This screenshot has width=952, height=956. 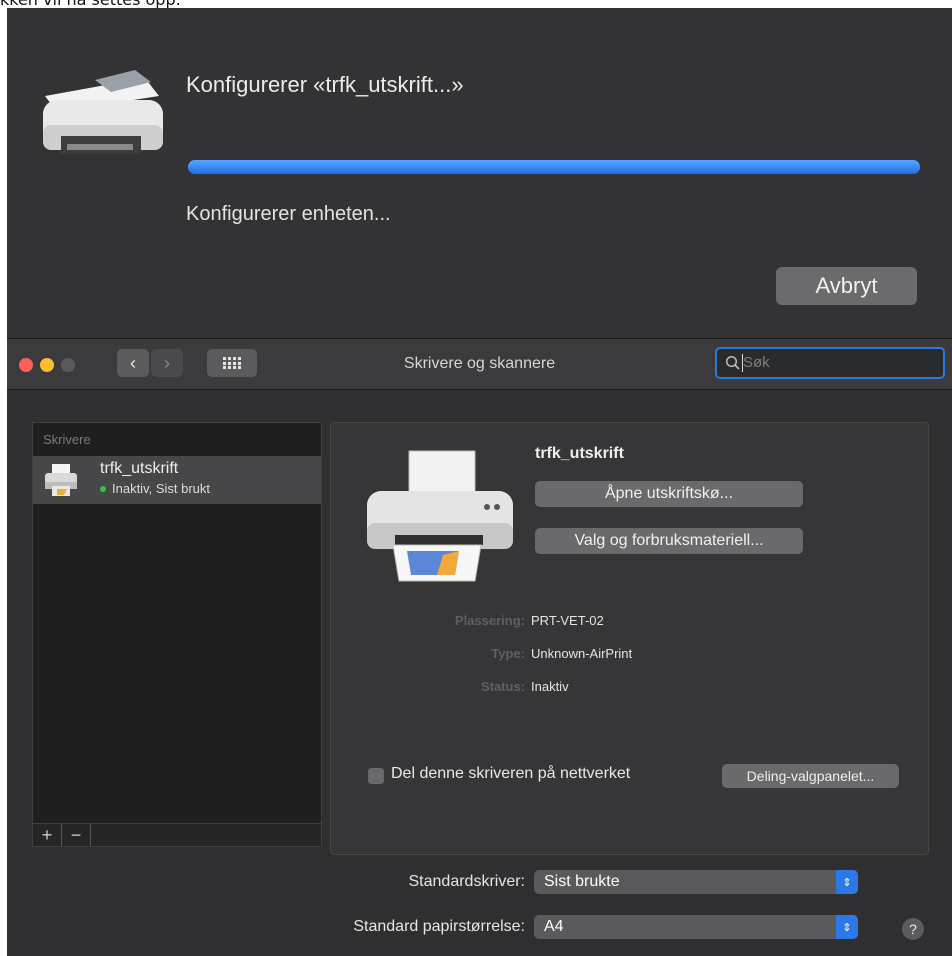 I want to click on default-paper-label: Standard papirstørrelse:, so click(x=439, y=926).